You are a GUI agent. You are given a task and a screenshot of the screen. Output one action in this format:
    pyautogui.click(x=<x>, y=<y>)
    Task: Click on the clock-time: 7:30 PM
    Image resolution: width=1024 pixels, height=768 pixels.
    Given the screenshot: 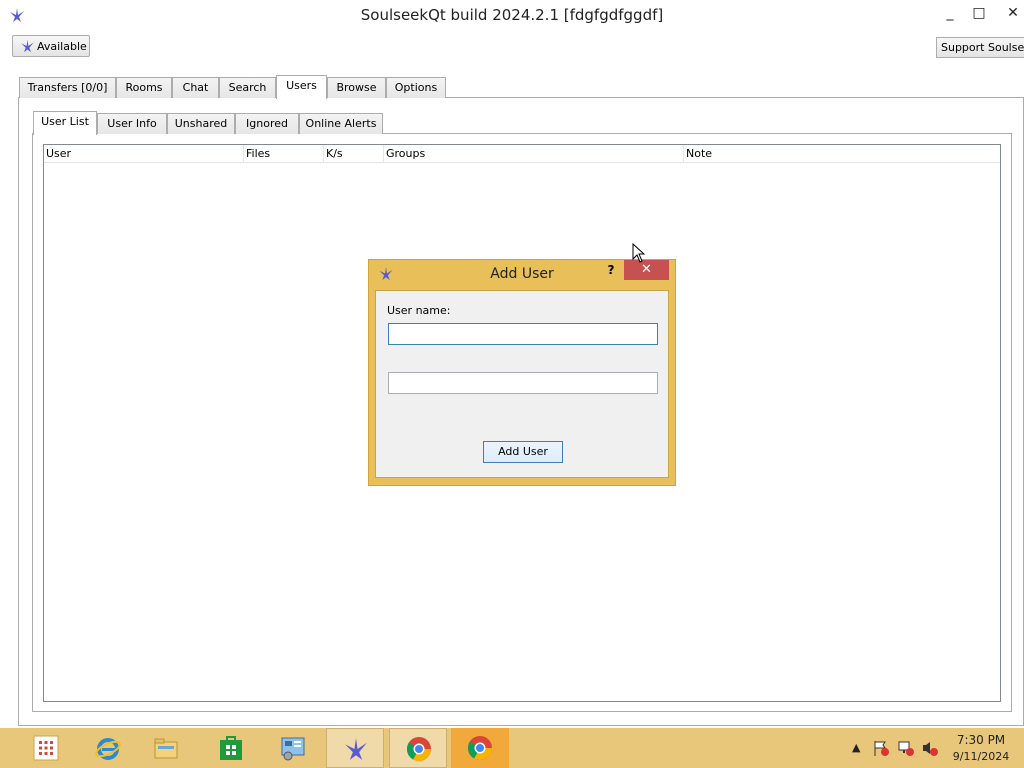 What is the action you would take?
    pyautogui.click(x=981, y=740)
    